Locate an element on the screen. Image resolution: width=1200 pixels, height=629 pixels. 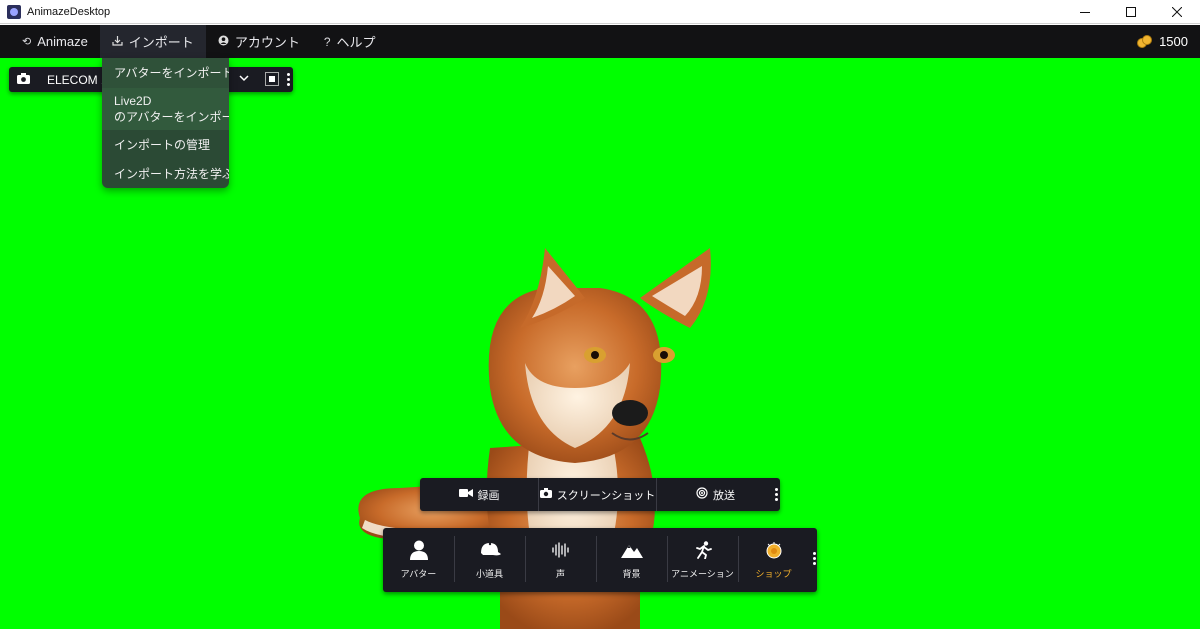
dock-label: ショップ is located at coordinates (773, 574).